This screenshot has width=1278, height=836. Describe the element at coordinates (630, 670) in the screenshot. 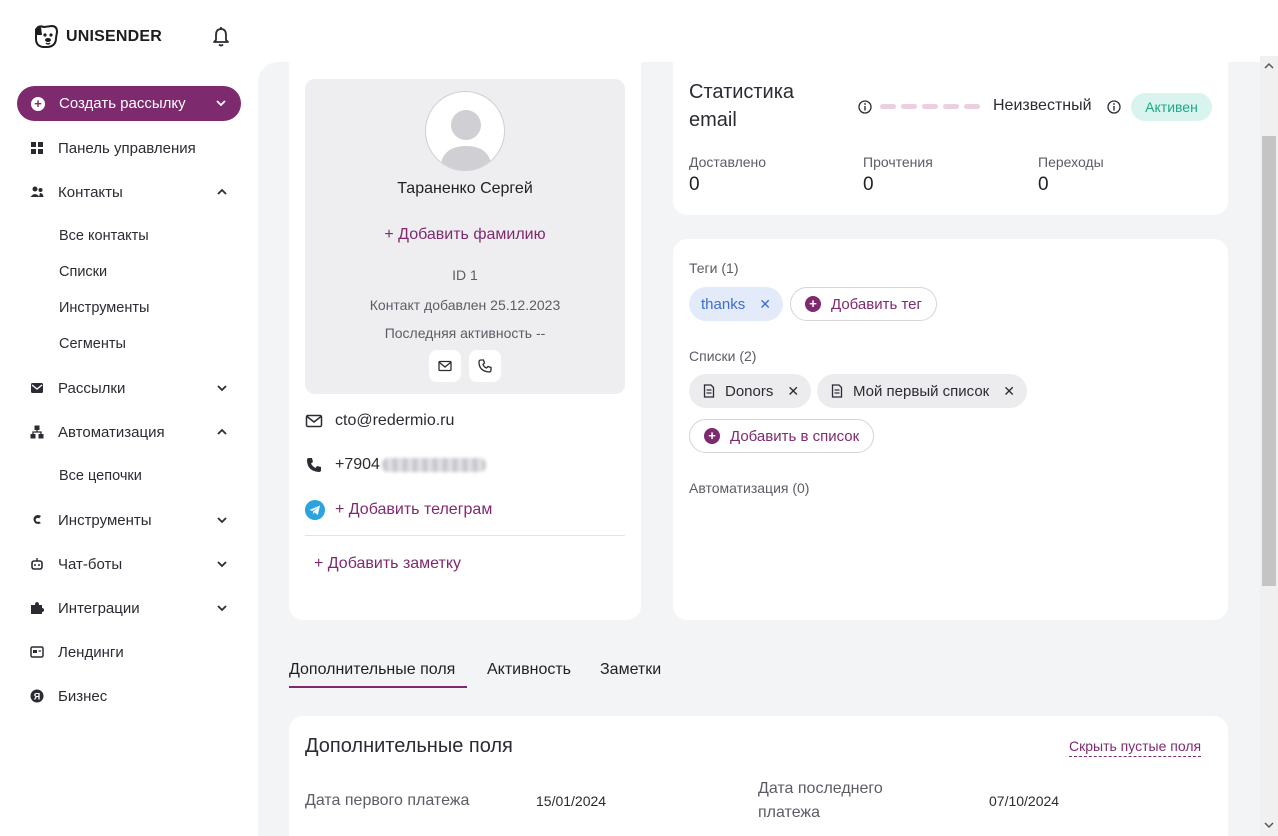

I see `tab-notes: Заметки` at that location.